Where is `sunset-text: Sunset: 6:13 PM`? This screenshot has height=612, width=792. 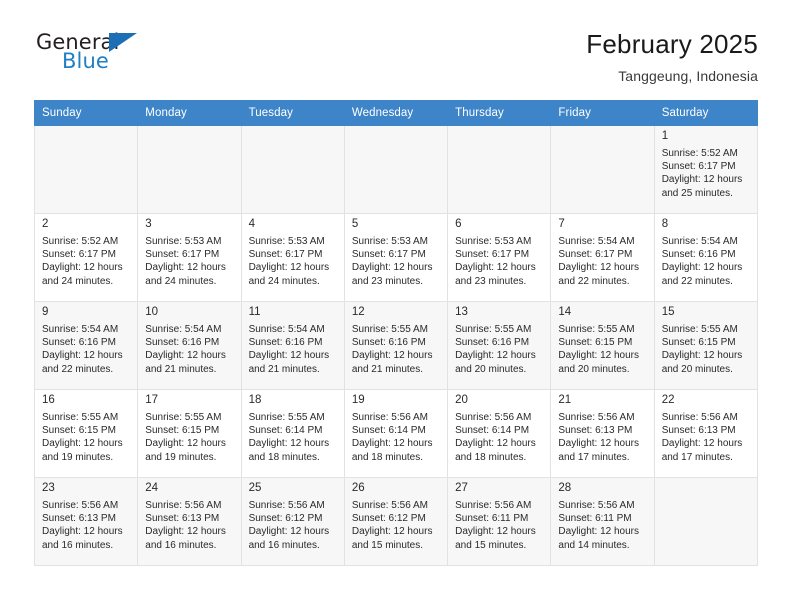
sunset-text: Sunset: 6:13 PM is located at coordinates (182, 519).